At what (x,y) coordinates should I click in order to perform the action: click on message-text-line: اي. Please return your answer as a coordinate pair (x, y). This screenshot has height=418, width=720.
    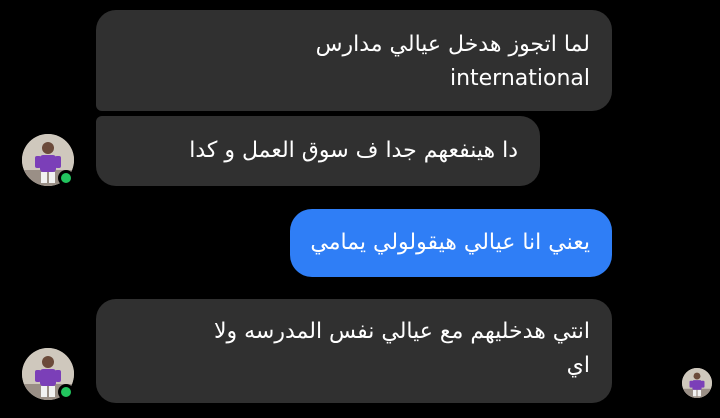
    Looking at the image, I should click on (578, 365).